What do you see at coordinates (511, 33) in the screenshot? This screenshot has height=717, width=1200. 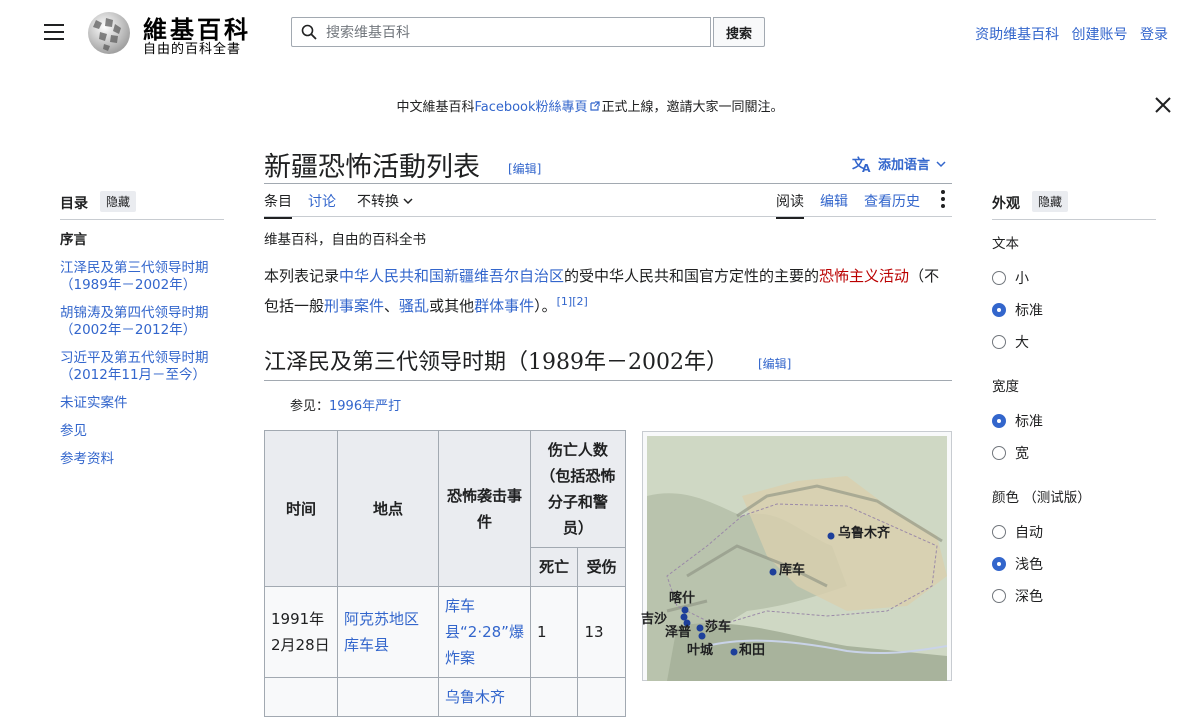 I see `search-input` at bounding box center [511, 33].